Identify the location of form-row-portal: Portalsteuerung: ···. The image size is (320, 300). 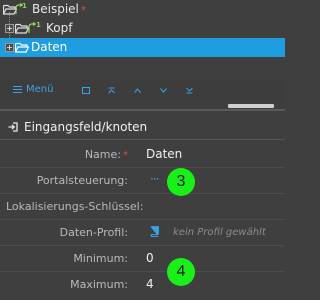
(142, 181).